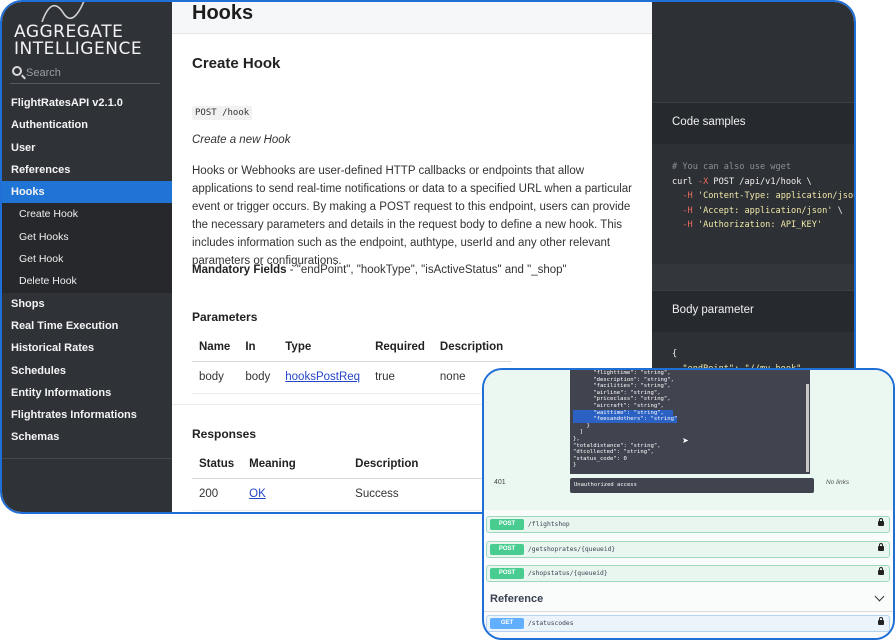  What do you see at coordinates (215, 348) in the screenshot?
I see `column-header: Name` at bounding box center [215, 348].